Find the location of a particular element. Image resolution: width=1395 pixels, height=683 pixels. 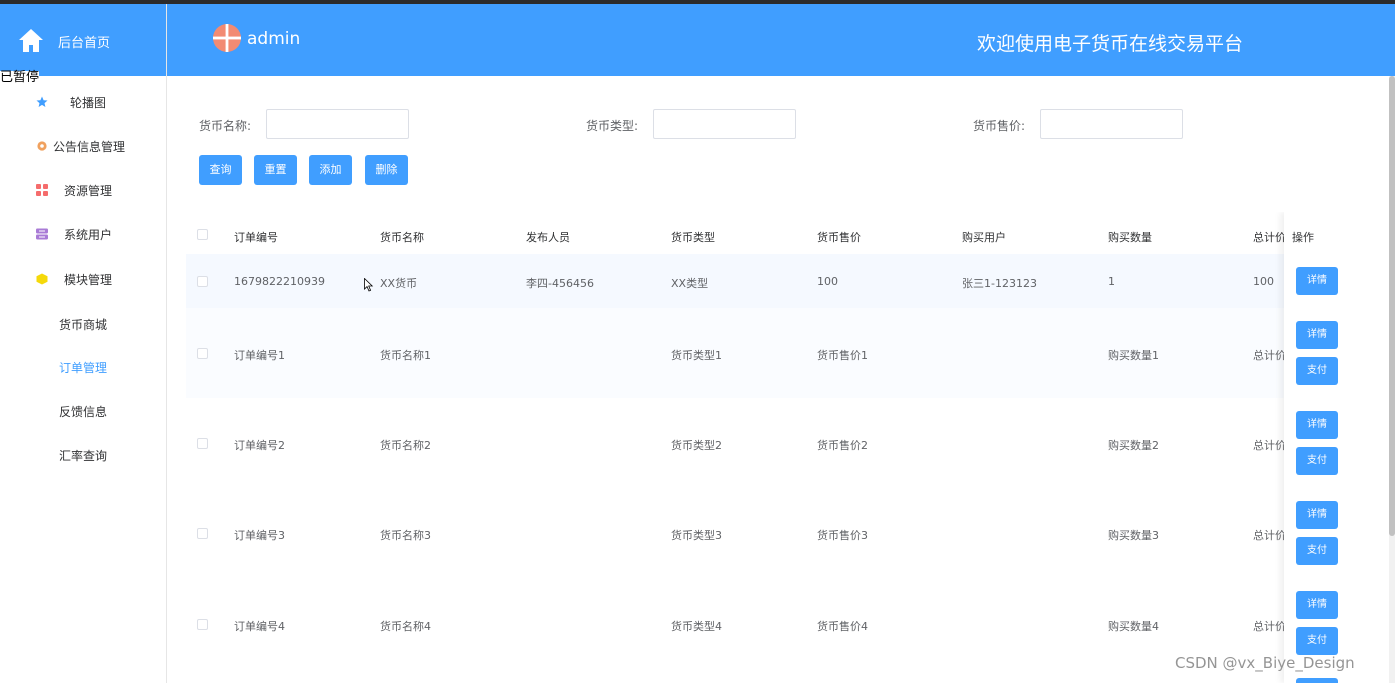

coin-price-input is located at coordinates (1111, 124).